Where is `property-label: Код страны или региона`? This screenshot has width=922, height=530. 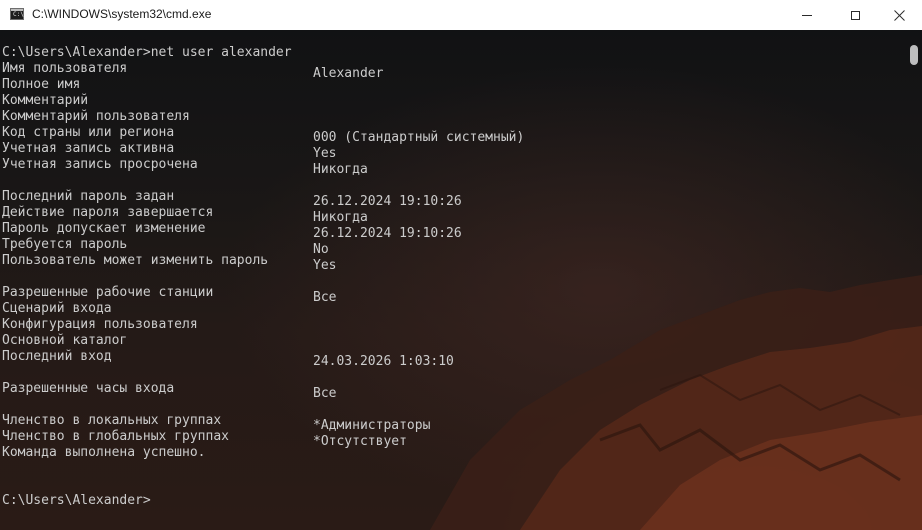 property-label: Код страны или региона is located at coordinates (88, 132).